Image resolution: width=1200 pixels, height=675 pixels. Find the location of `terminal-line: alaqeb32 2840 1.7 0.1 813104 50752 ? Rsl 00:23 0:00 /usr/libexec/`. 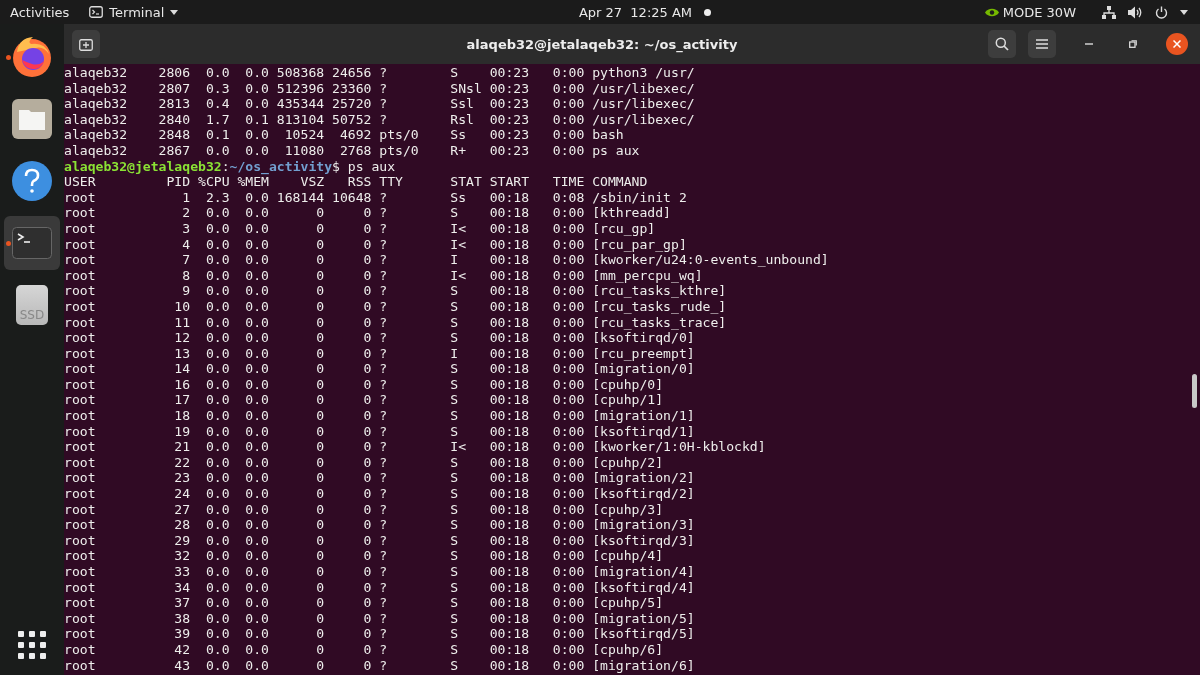

terminal-line: alaqeb32 2840 1.7 0.1 813104 50752 ? Rsl 00:23 0:00 /usr/libexec/ is located at coordinates (379, 119).